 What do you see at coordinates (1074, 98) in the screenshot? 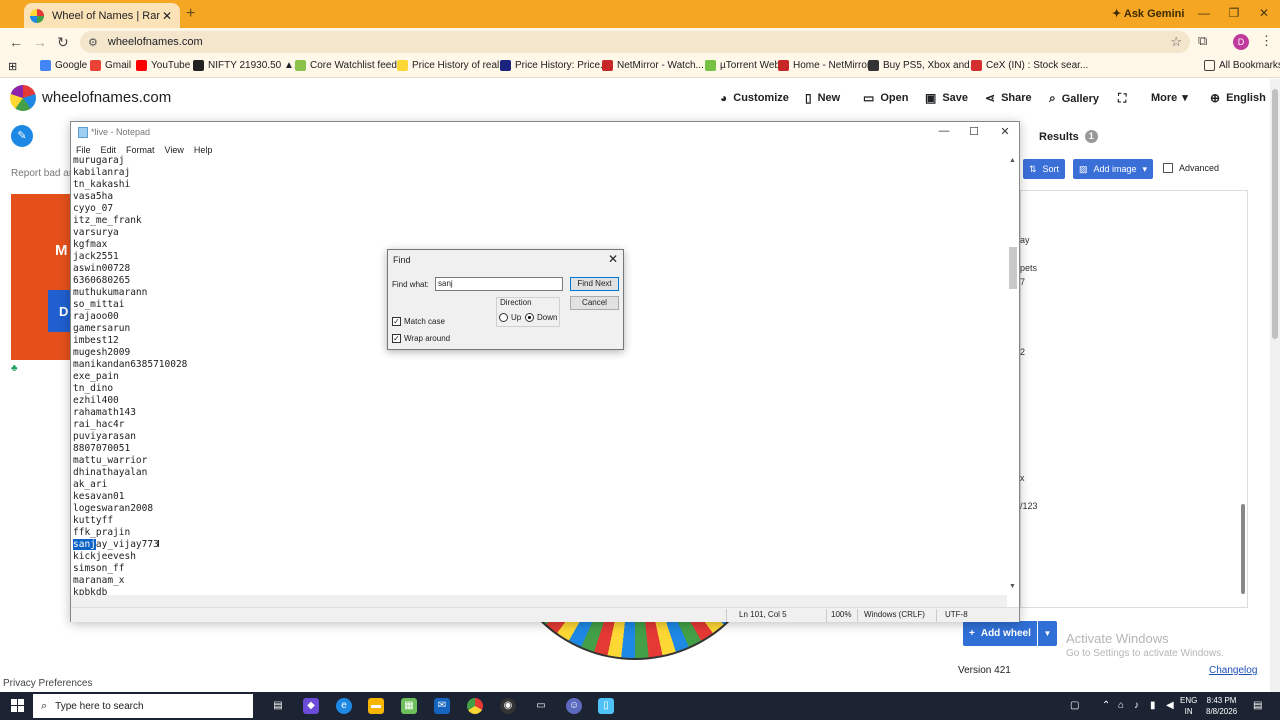
I see `gallery-button: ⌕ Gallery` at bounding box center [1074, 98].